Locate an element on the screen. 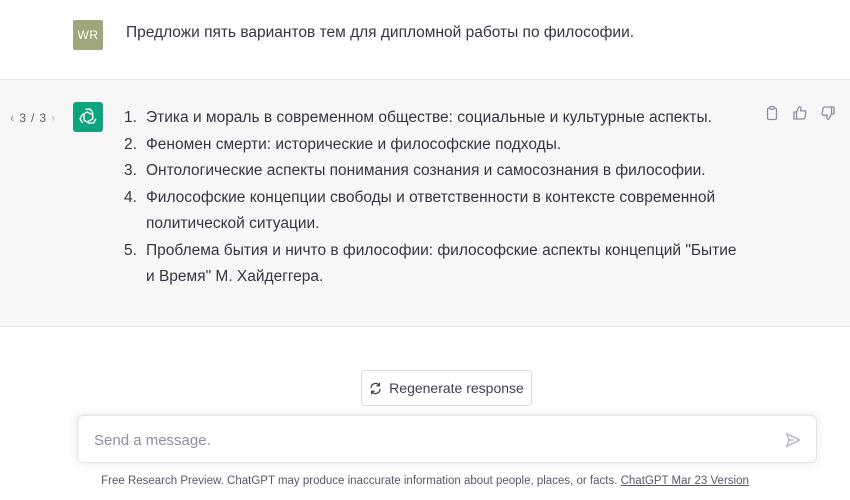 Image resolution: width=850 pixels, height=500 pixels. list-item-number: 1. is located at coordinates (130, 117).